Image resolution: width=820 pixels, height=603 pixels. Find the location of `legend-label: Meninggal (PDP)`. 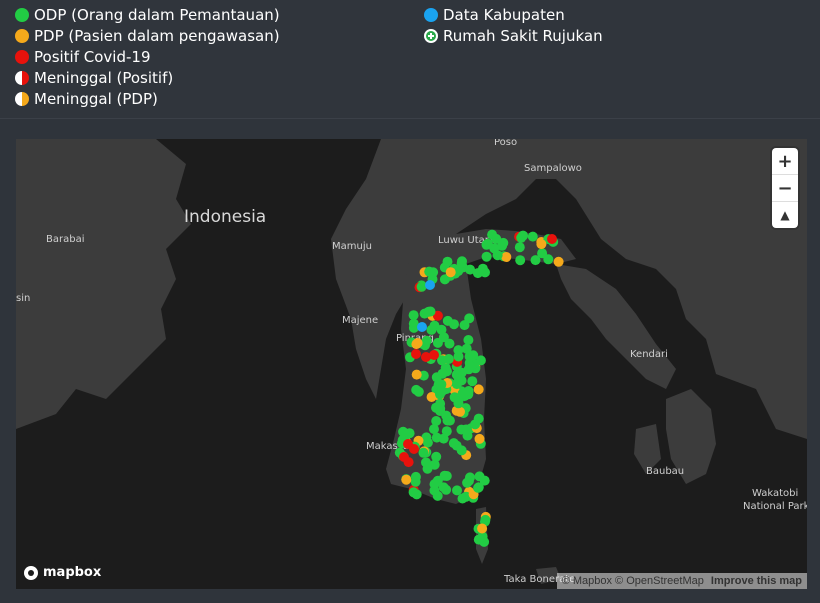

legend-label: Meninggal (PDP) is located at coordinates (96, 98).